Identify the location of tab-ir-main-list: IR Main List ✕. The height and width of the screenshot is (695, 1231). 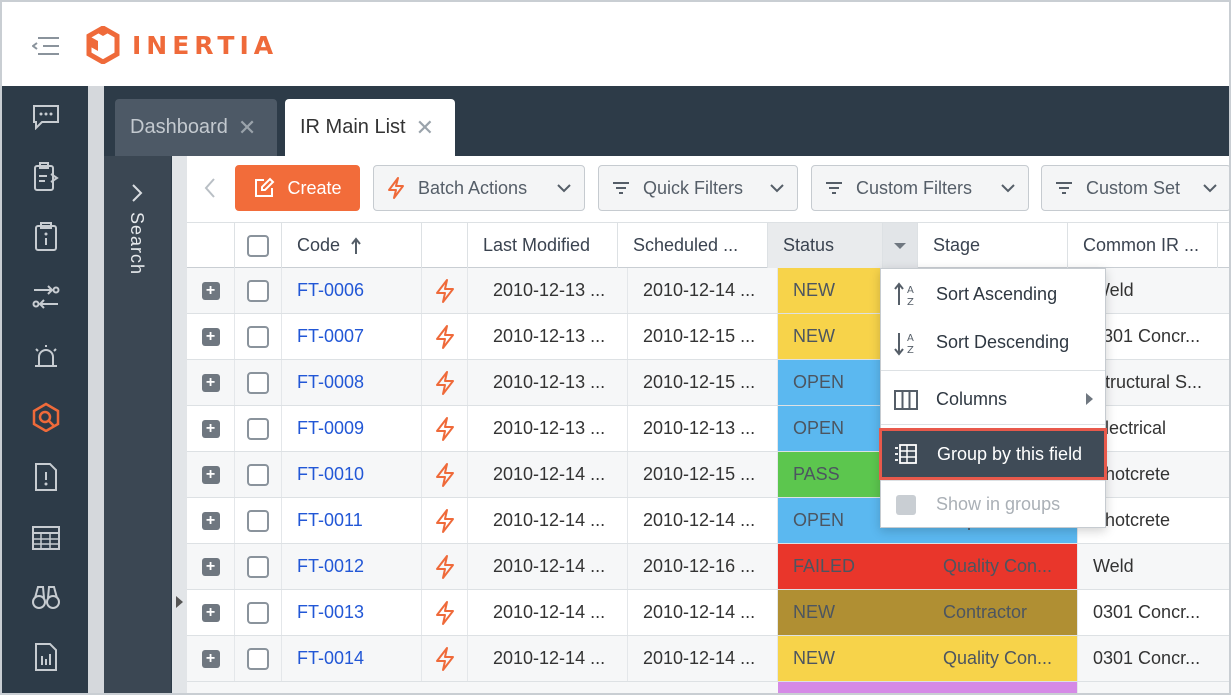
(370, 127).